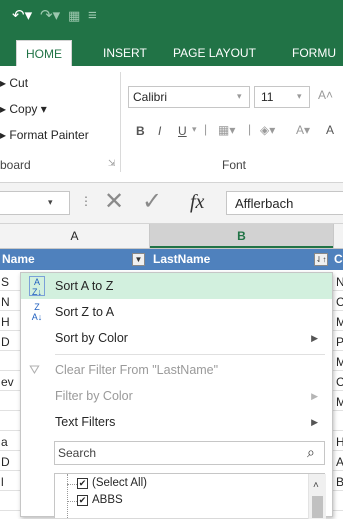 The width and height of the screenshot is (343, 519). Describe the element at coordinates (35, 203) in the screenshot. I see `name-box: ▾` at that location.